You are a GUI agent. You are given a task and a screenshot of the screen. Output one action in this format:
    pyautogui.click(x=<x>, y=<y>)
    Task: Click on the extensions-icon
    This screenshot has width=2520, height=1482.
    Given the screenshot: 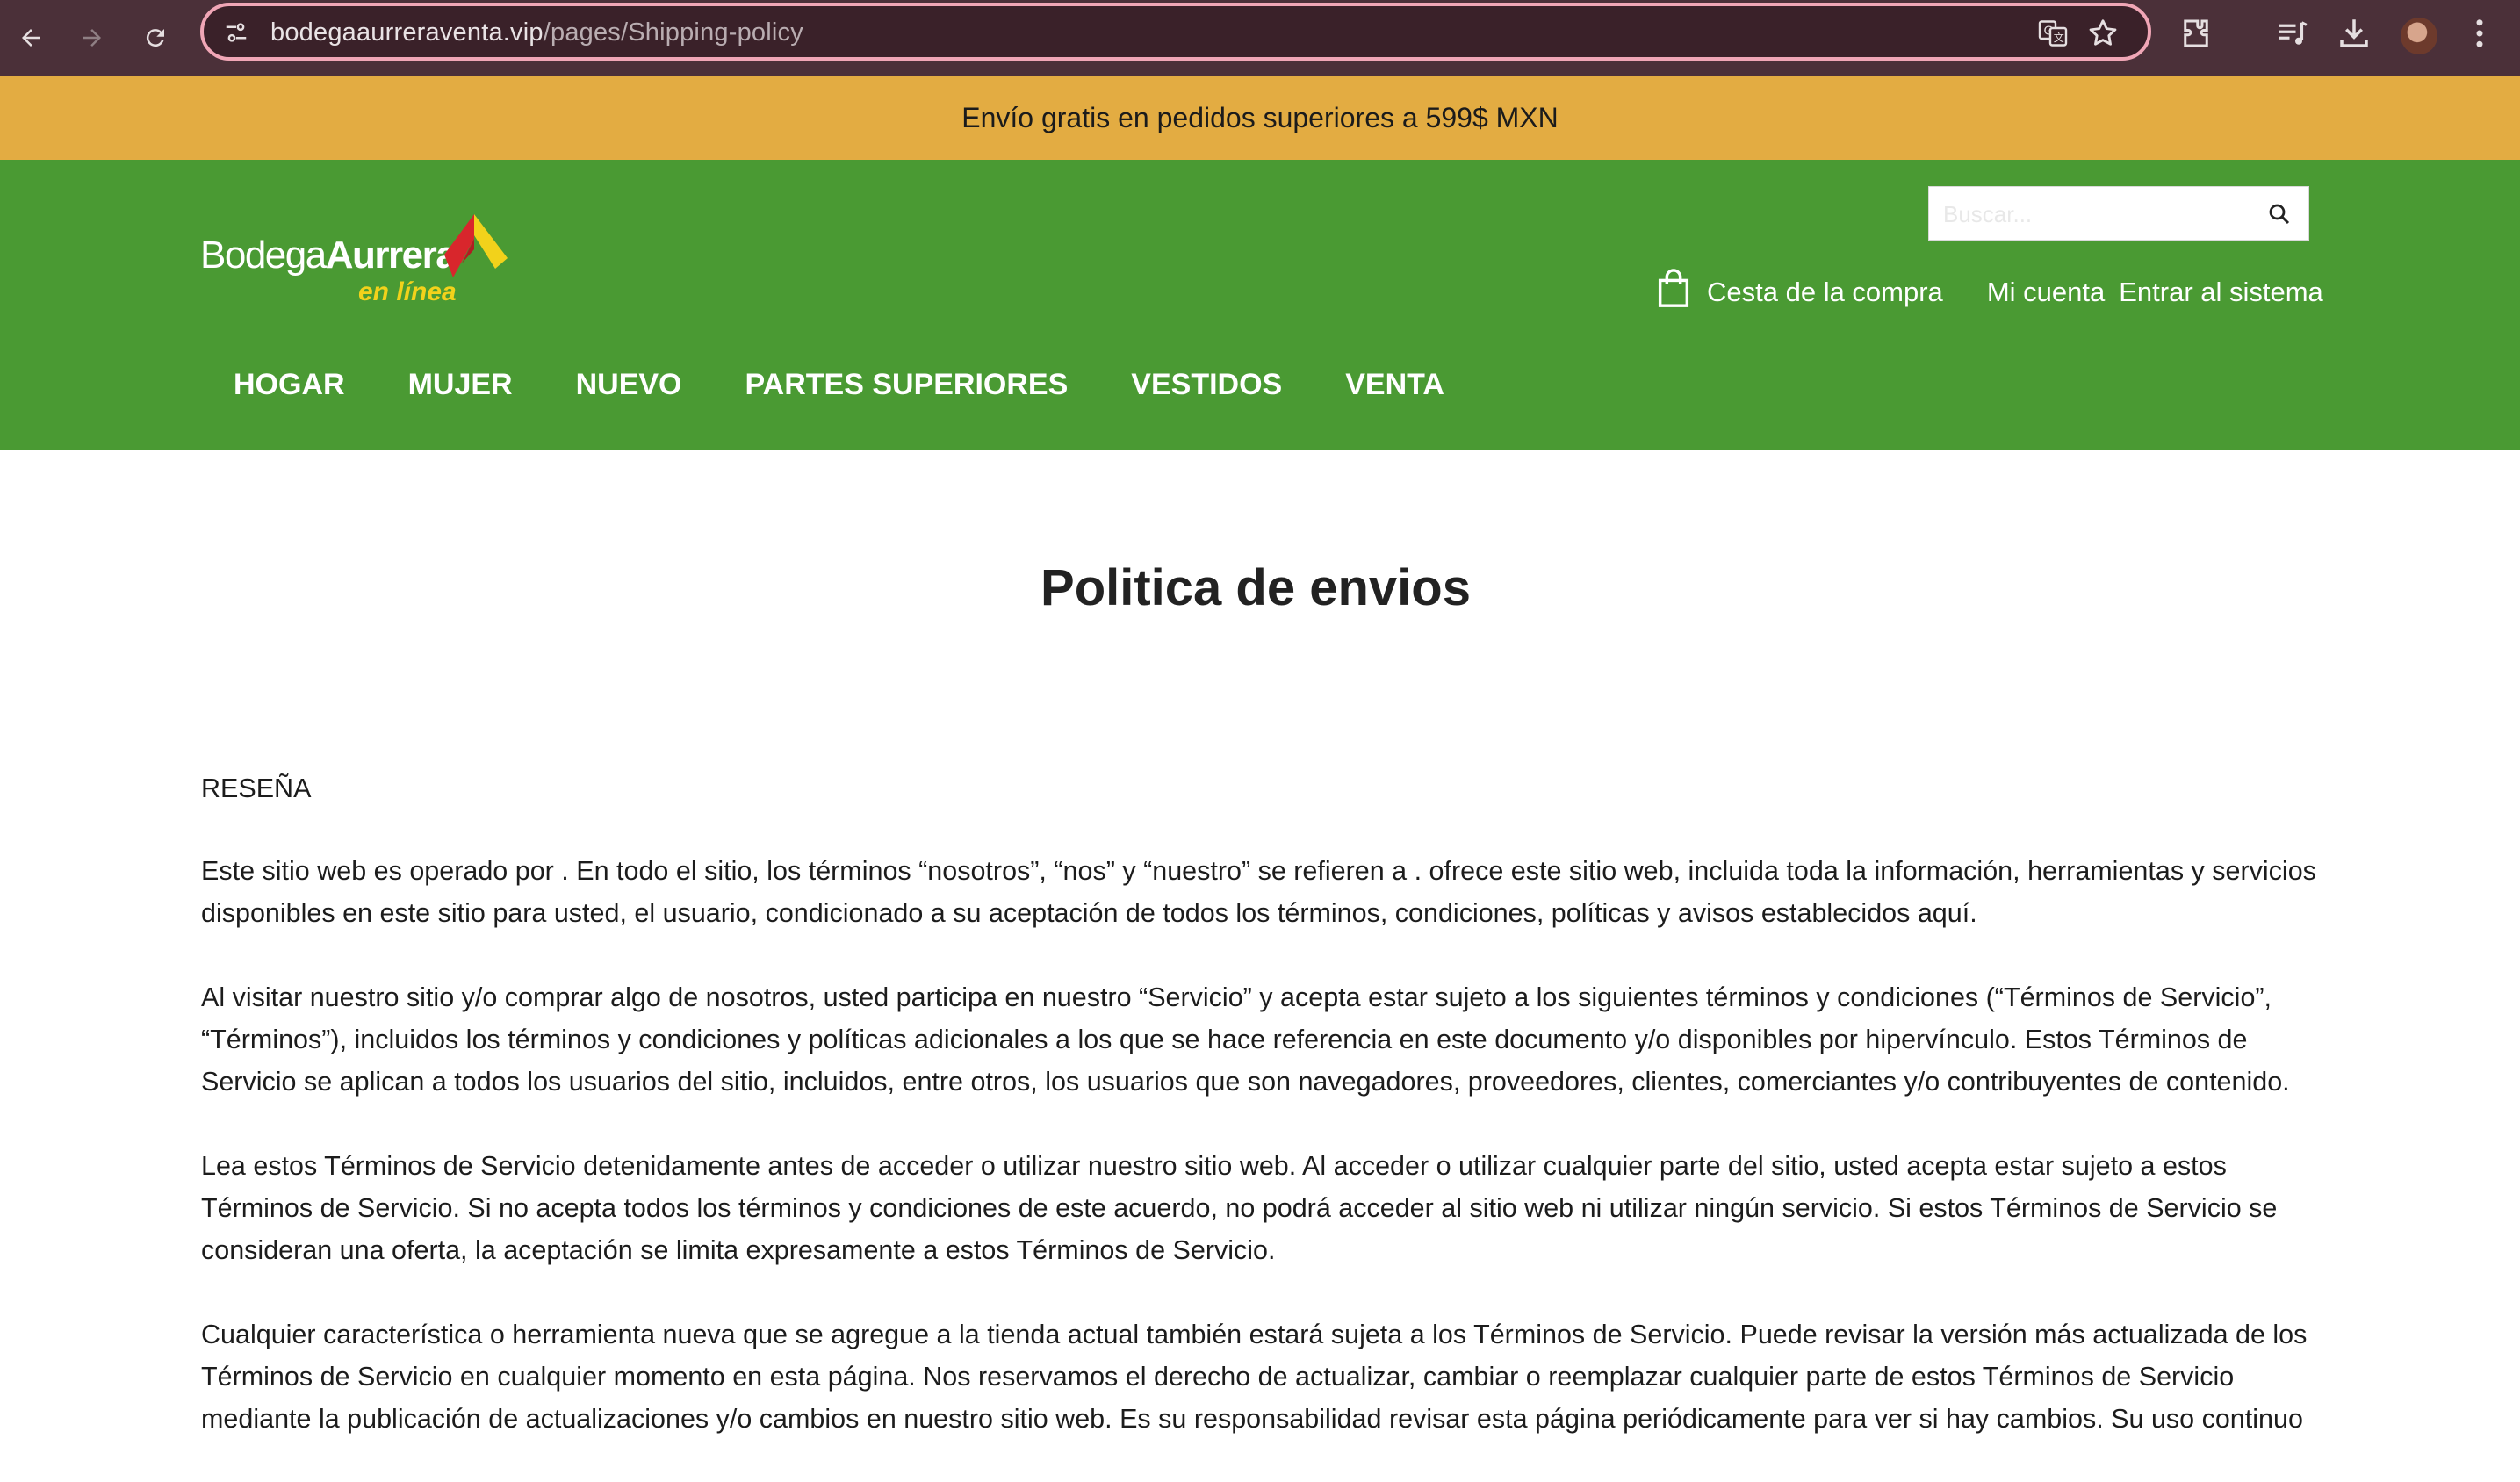 What is the action you would take?
    pyautogui.click(x=2196, y=33)
    